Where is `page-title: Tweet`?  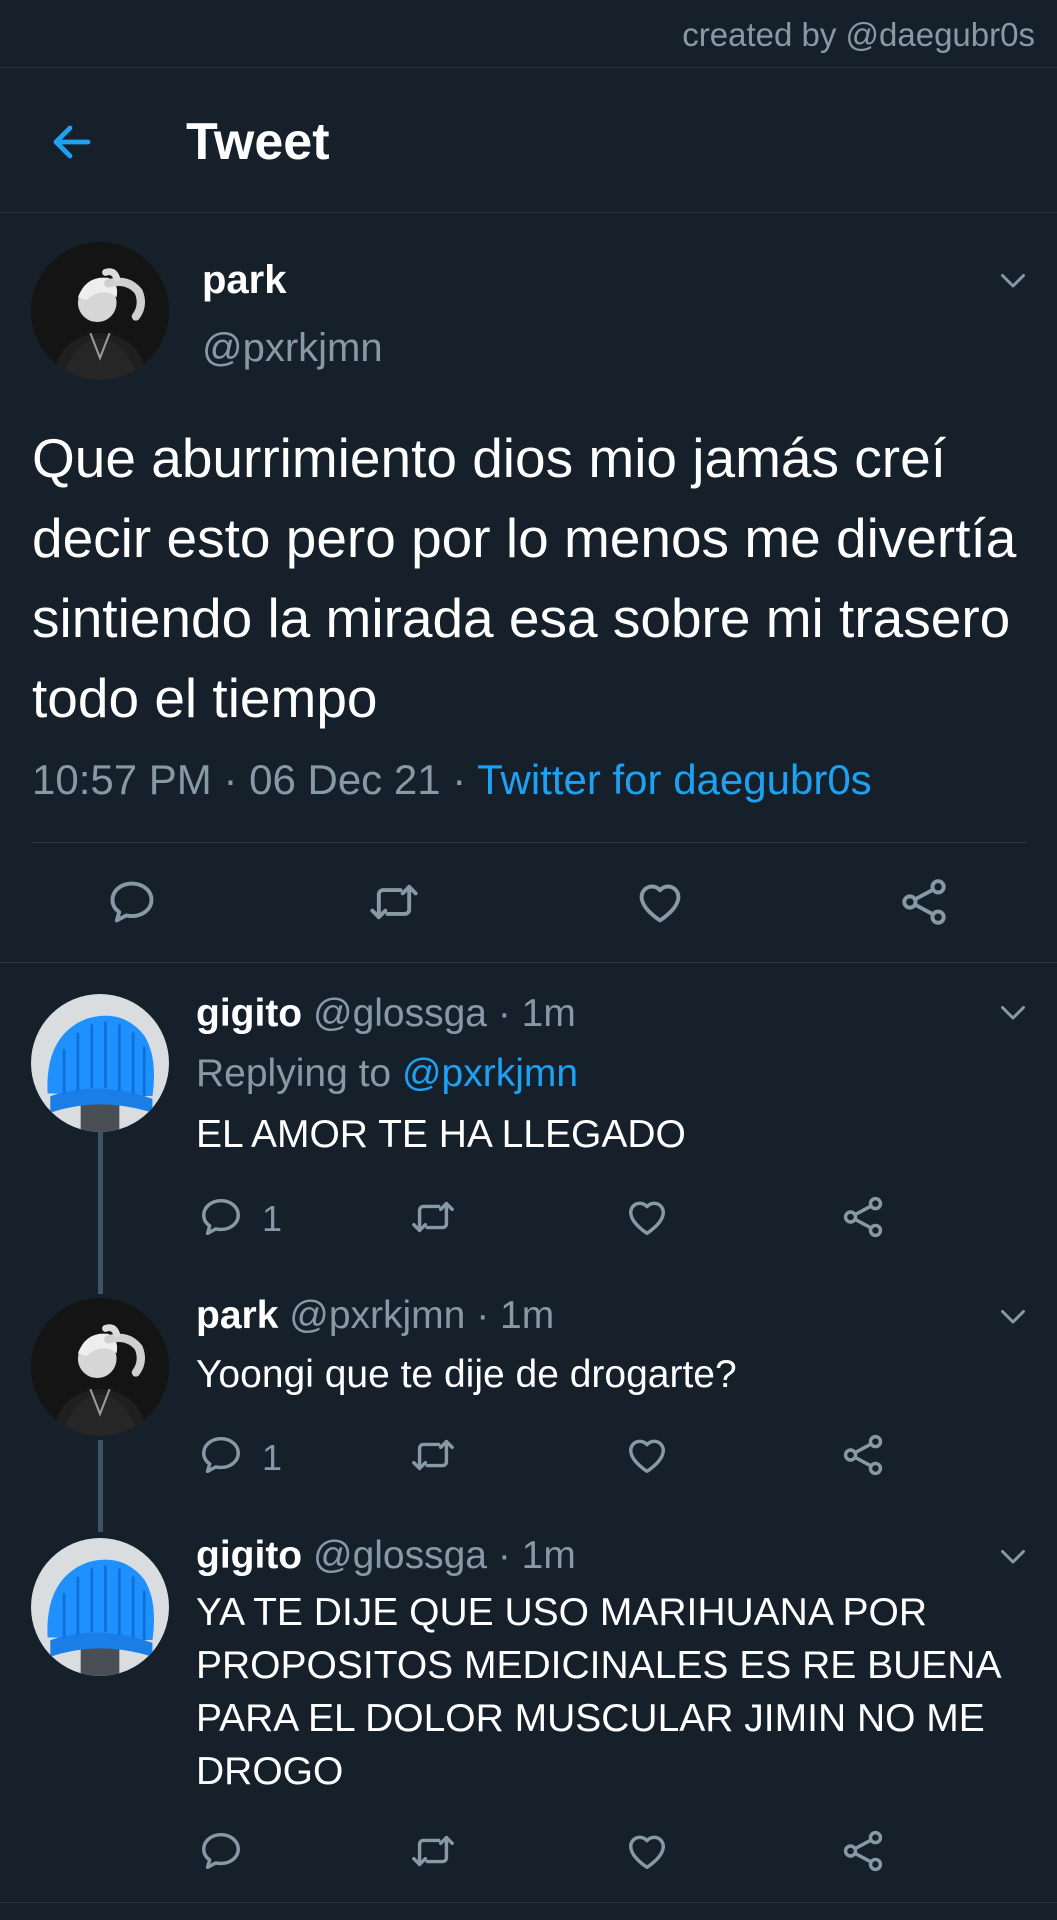 page-title: Tweet is located at coordinates (258, 142).